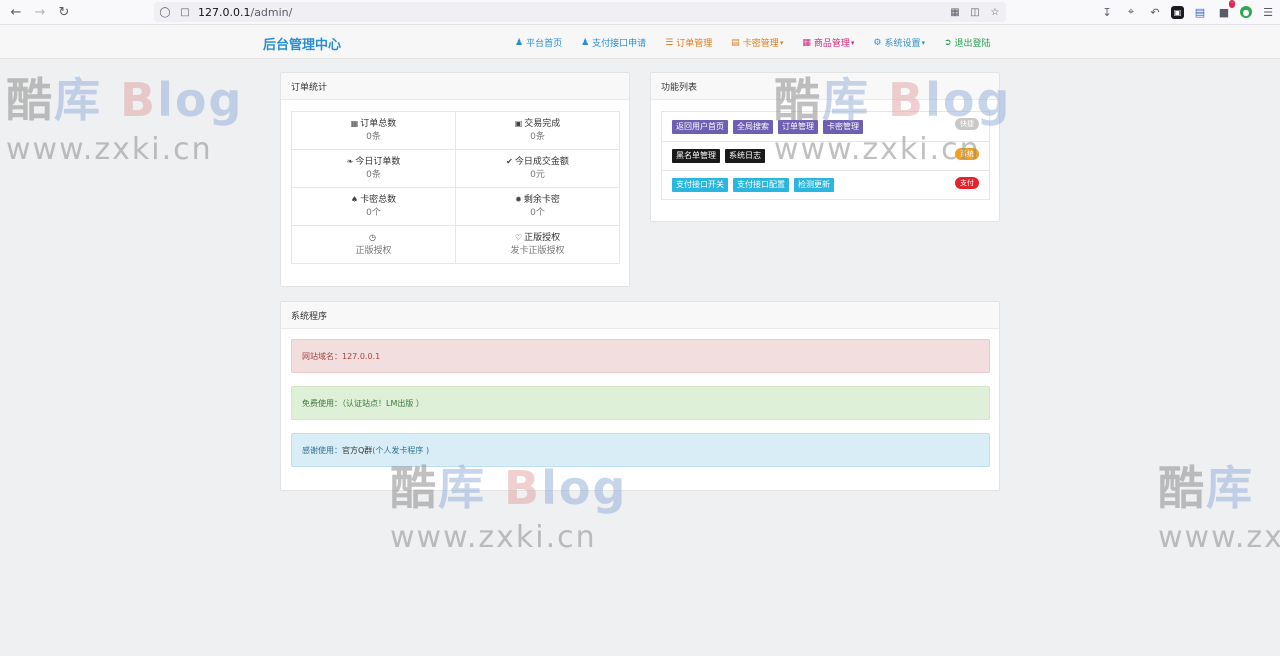 The width and height of the screenshot is (1280, 656). What do you see at coordinates (1268, 12) in the screenshot?
I see `menu-icon: ☰` at bounding box center [1268, 12].